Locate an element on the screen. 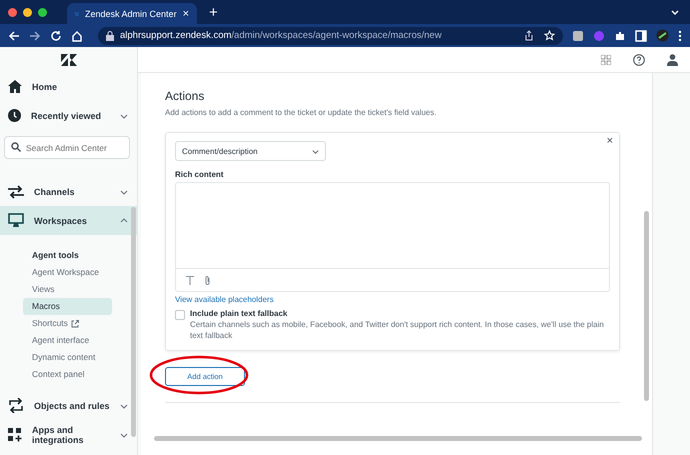  close-window-icon is located at coordinates (12, 12).